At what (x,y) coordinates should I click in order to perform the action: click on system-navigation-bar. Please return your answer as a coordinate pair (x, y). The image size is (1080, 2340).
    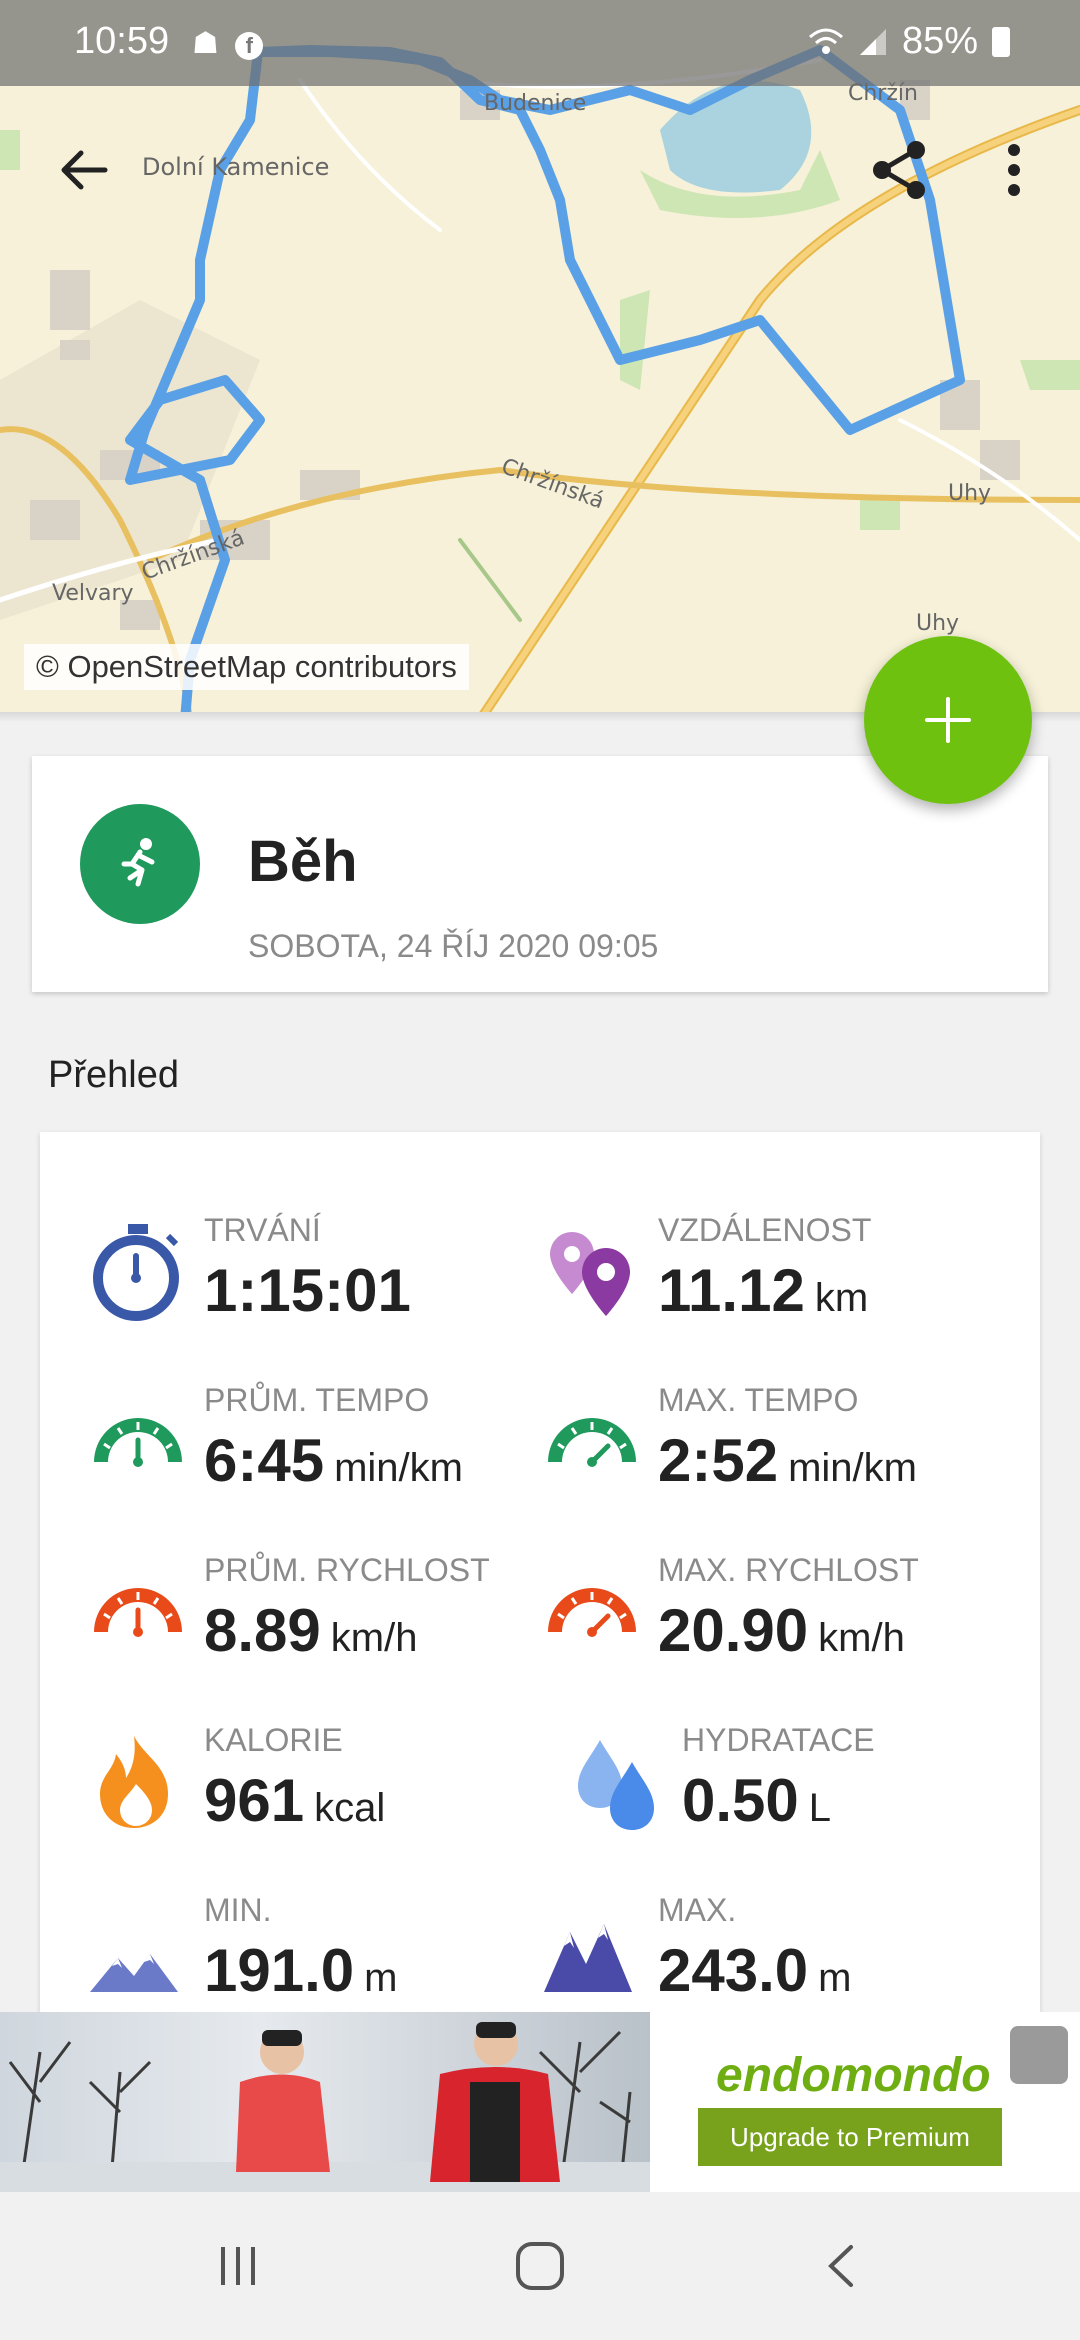
    Looking at the image, I should click on (540, 2266).